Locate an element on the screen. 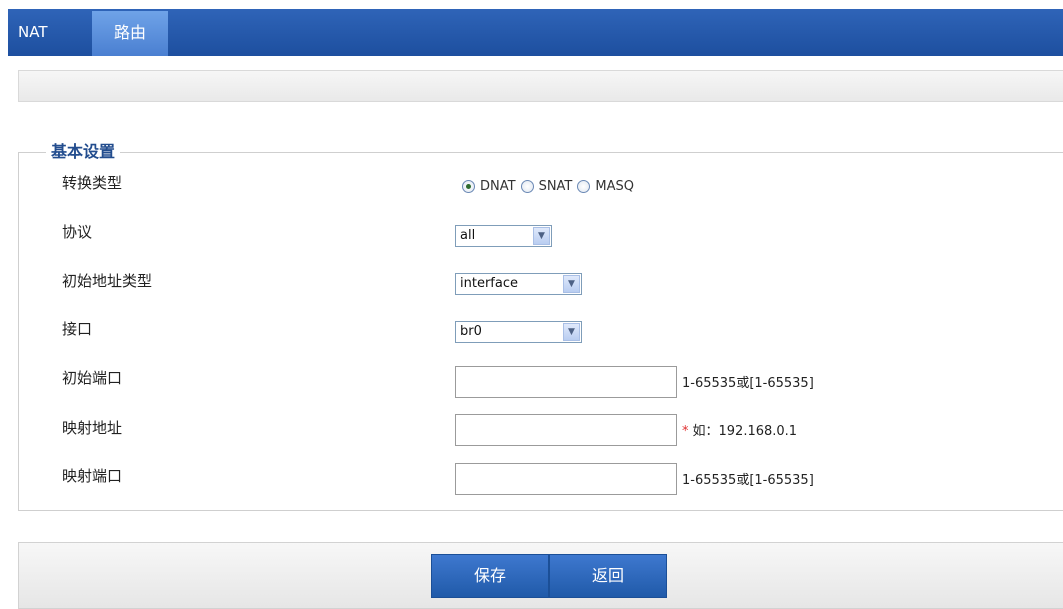  initial-address-type-select: interface ▼ is located at coordinates (518, 284).